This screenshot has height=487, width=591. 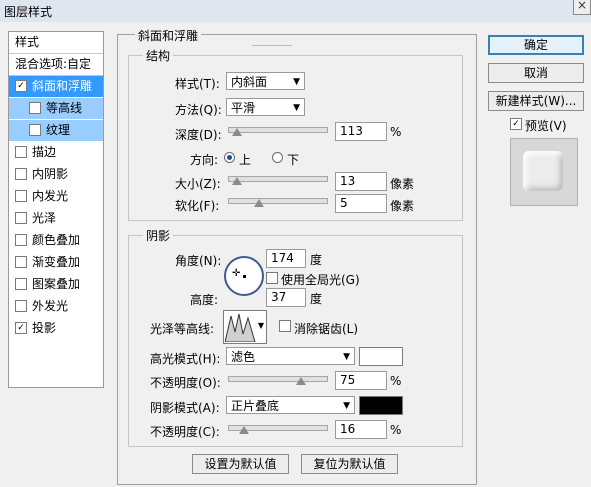 I want to click on highlight-opacity-label: 不透明度(O):, so click(x=185, y=383).